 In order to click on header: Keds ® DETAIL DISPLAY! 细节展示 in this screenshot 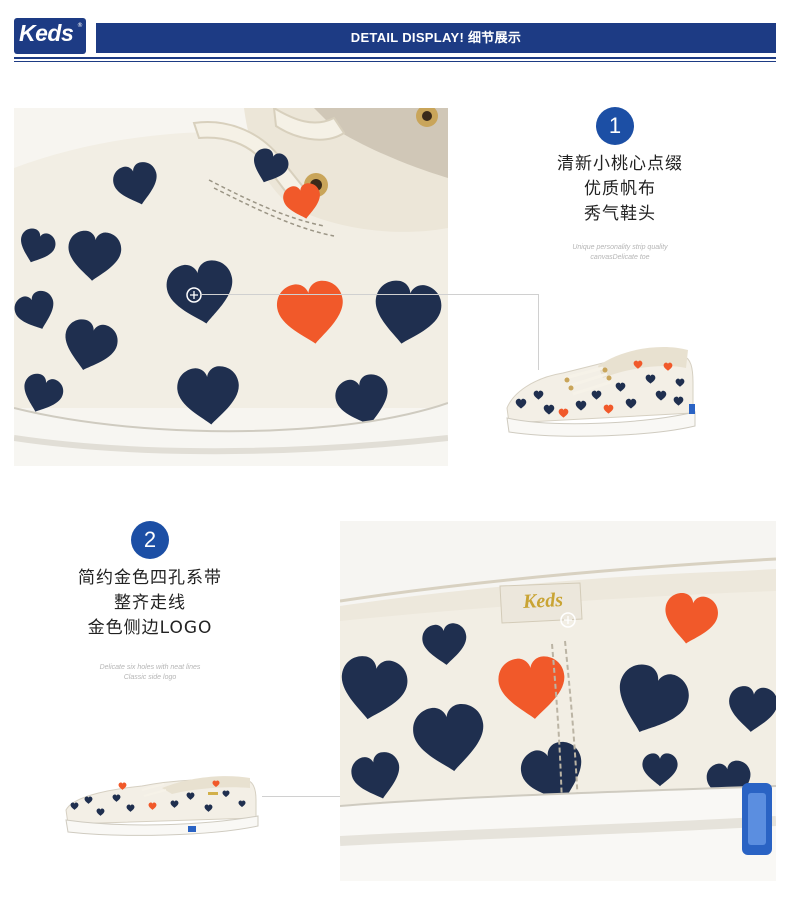, I will do `click(395, 34)`.